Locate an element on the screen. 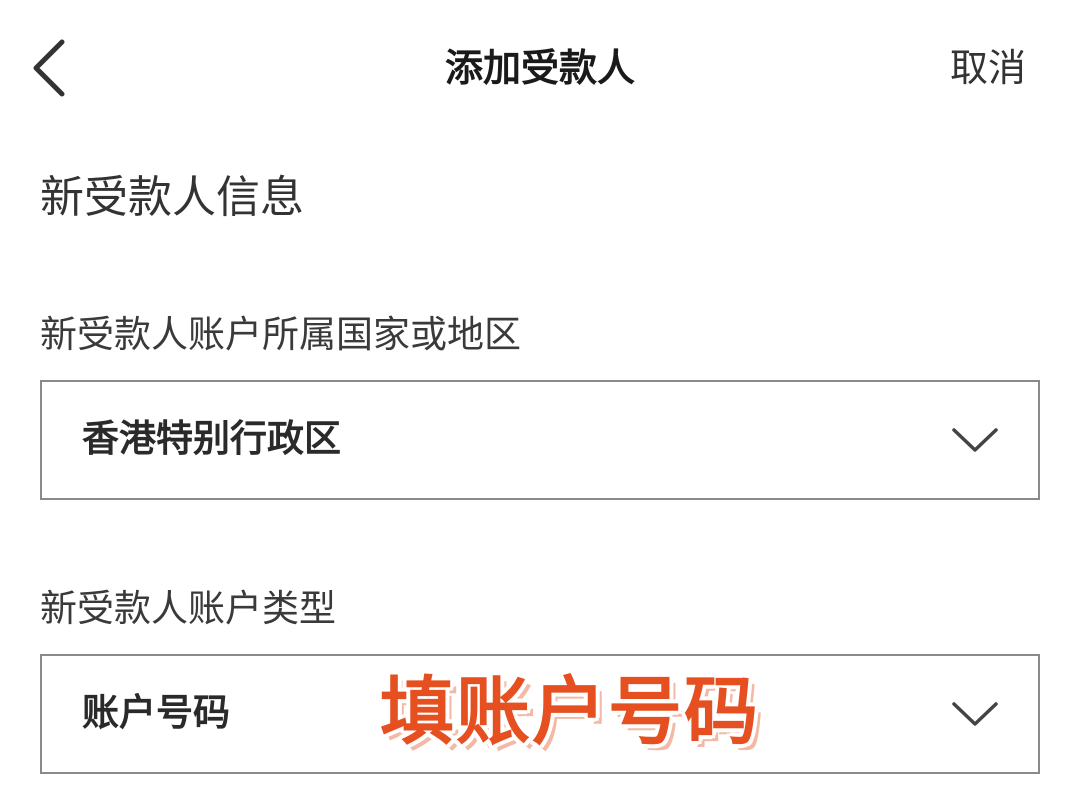 Image resolution: width=1080 pixels, height=812 pixels. country-field-label: 新受款人账户所属国家或地区 is located at coordinates (280, 334).